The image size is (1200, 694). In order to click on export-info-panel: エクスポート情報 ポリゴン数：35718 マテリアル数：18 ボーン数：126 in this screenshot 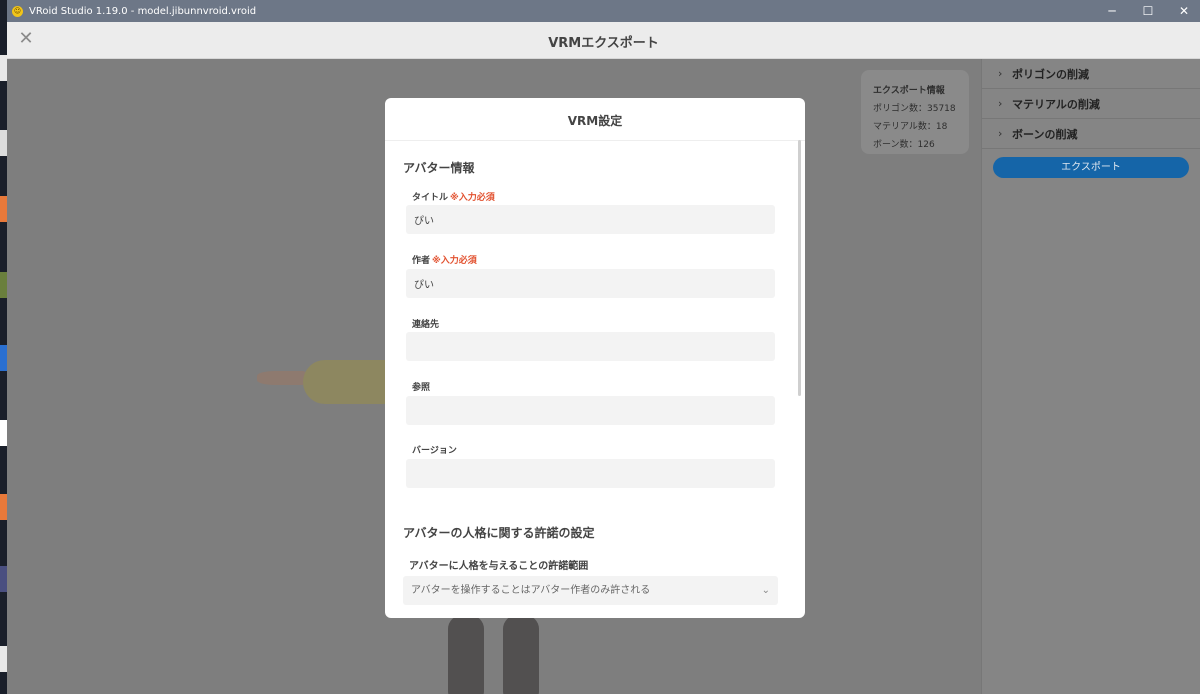, I will do `click(915, 112)`.